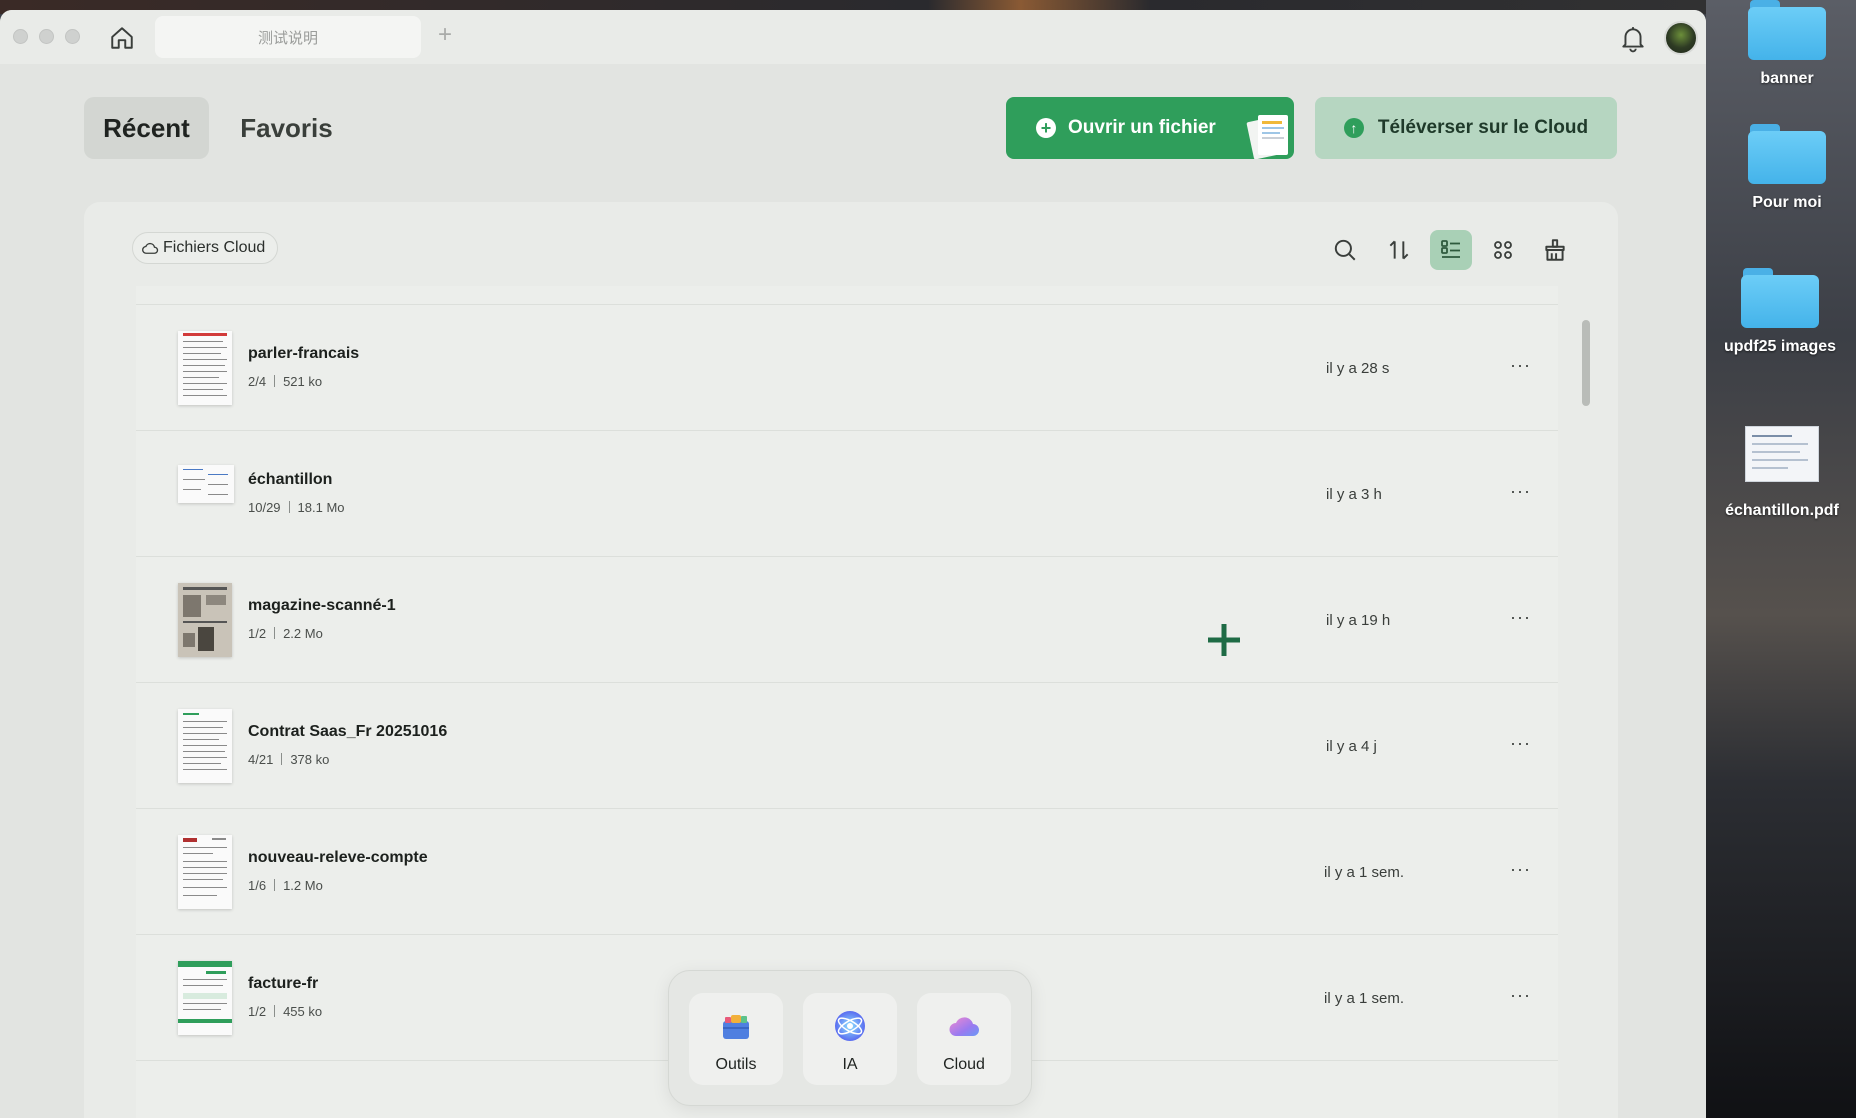 The height and width of the screenshot is (1118, 1856). I want to click on dock-item-label: Cloud, so click(964, 1064).